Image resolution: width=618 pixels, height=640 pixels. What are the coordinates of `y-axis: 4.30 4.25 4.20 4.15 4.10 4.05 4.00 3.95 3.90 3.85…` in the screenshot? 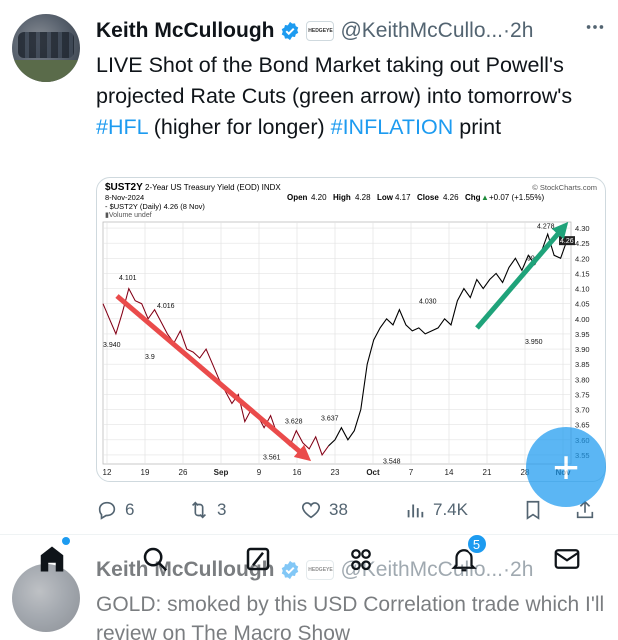 It's located at (582, 342).